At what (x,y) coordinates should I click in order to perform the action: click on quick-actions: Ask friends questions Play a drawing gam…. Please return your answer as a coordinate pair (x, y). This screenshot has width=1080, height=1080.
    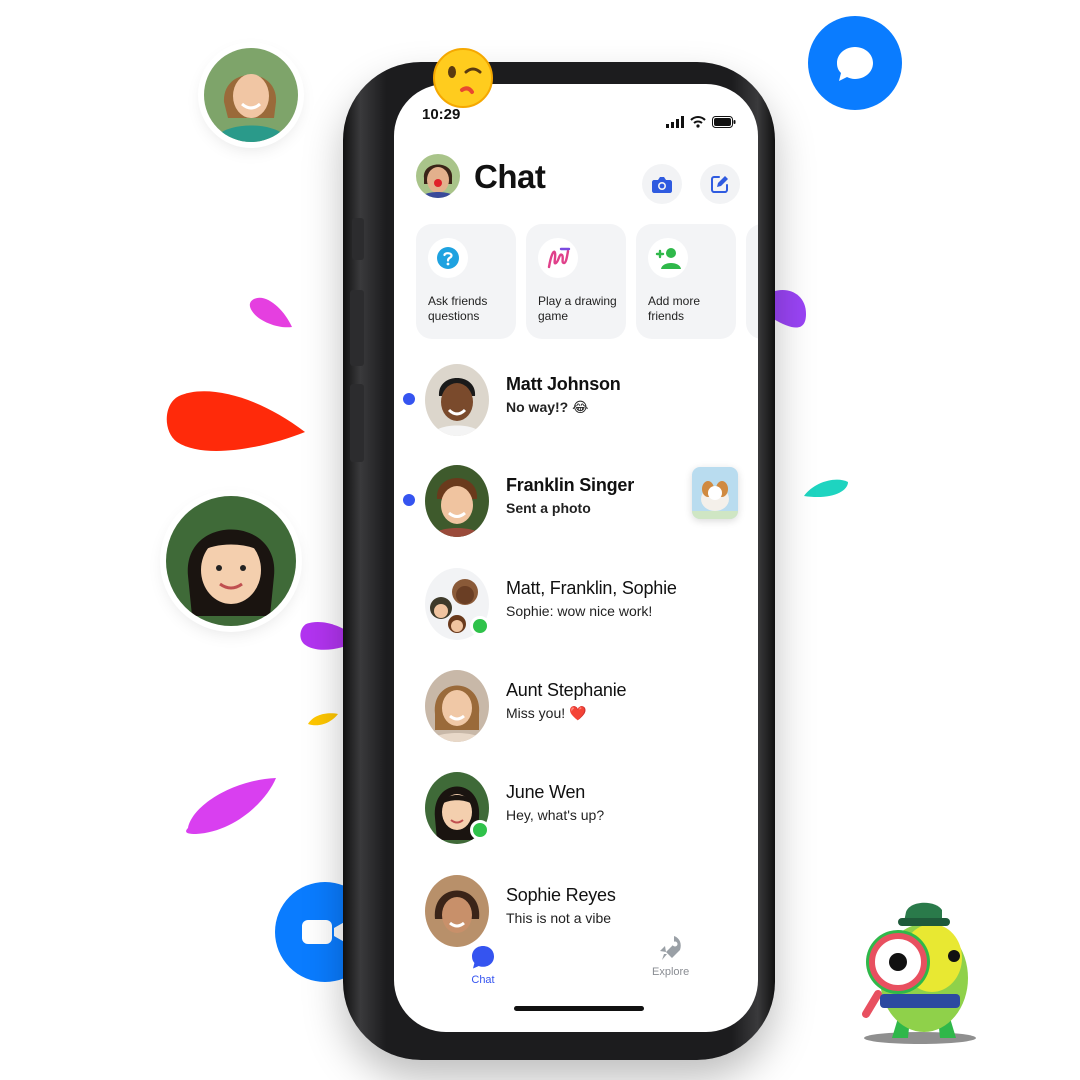
    Looking at the image, I should click on (587, 281).